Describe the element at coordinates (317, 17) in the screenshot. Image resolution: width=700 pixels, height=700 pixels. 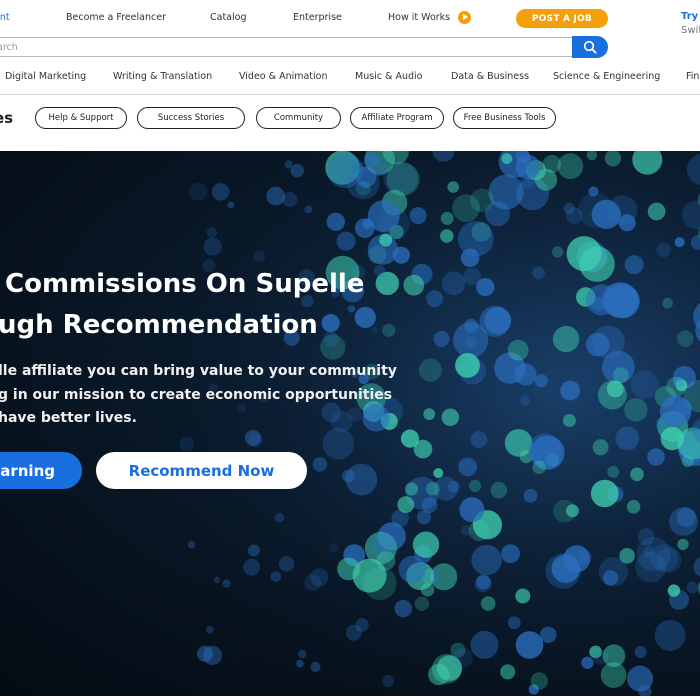
I see `nav-enterprise: Enterprise` at that location.